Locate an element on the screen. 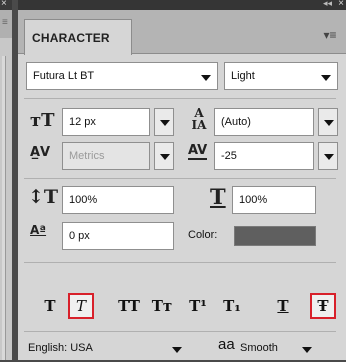  font-size-icon: ᴛT is located at coordinates (42, 120).